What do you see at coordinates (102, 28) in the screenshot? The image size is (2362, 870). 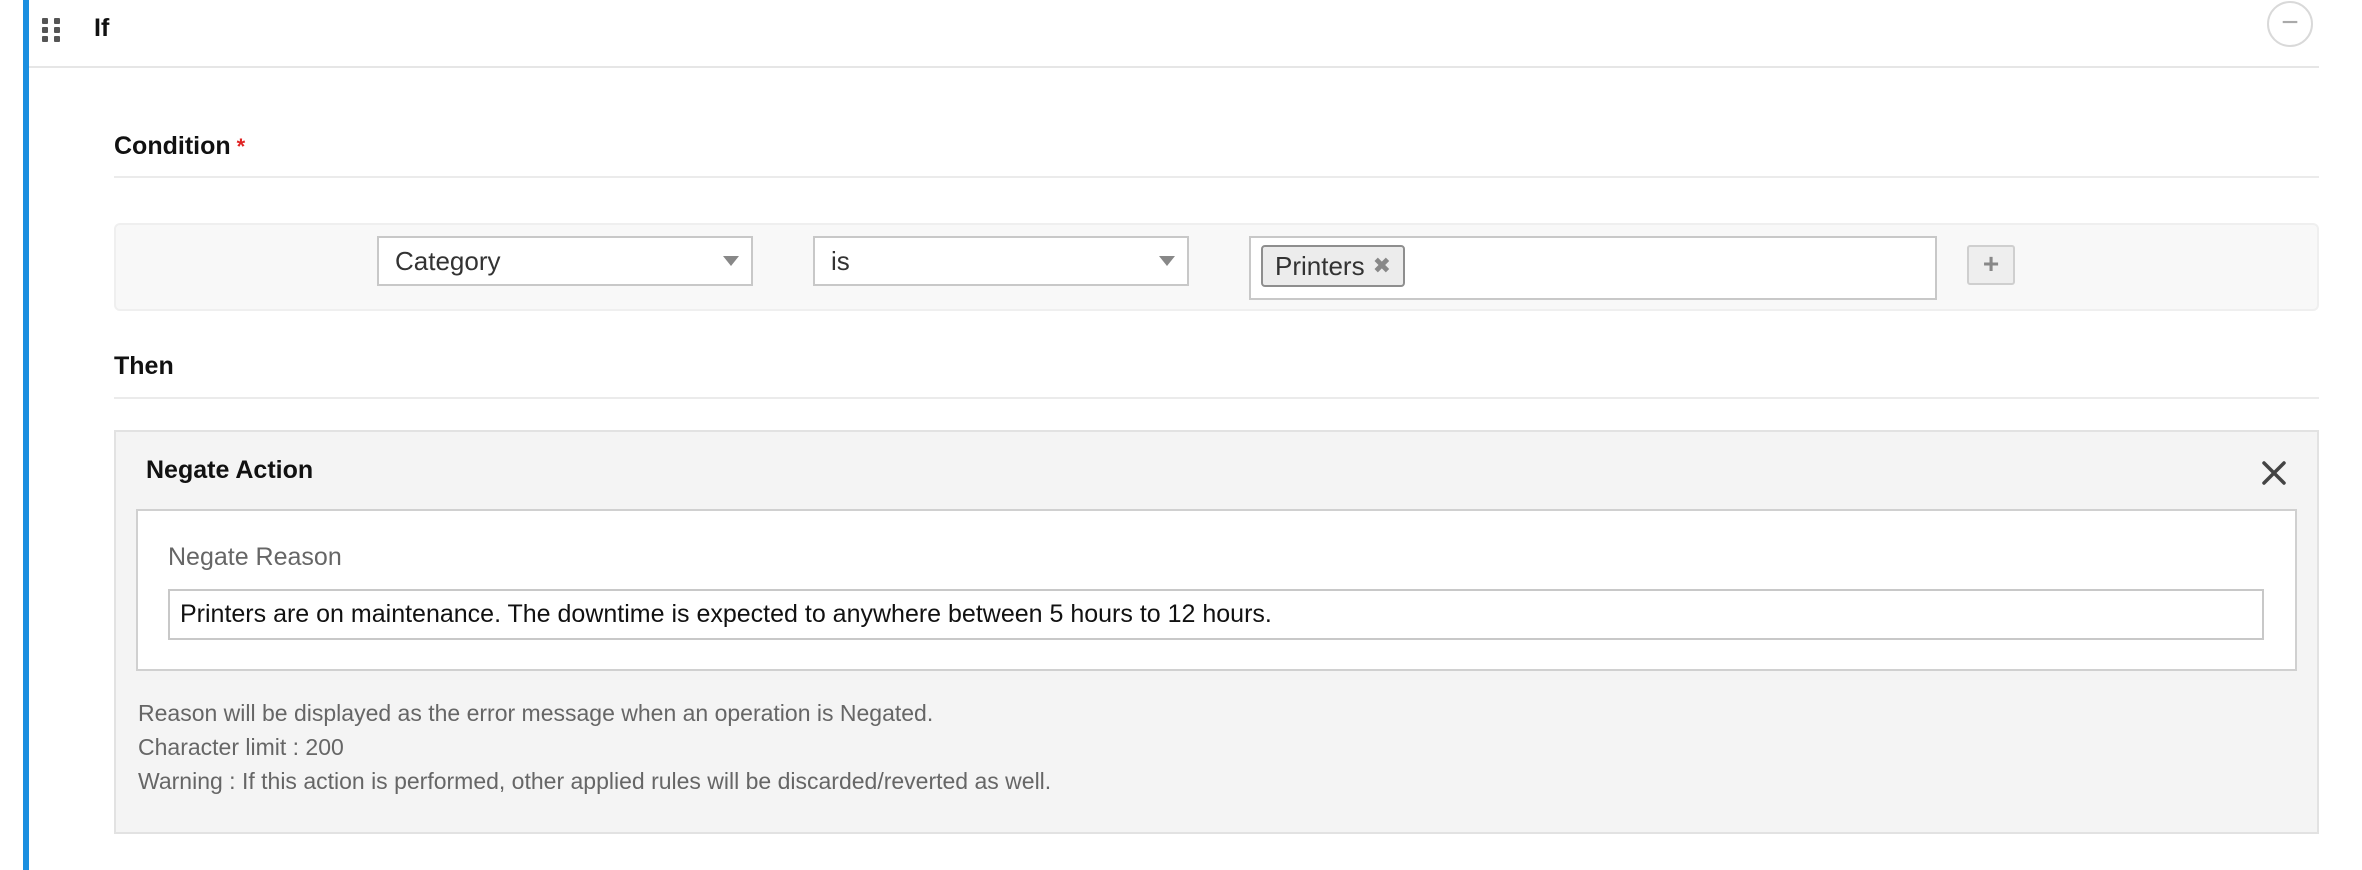 I see `rule-title: If` at bounding box center [102, 28].